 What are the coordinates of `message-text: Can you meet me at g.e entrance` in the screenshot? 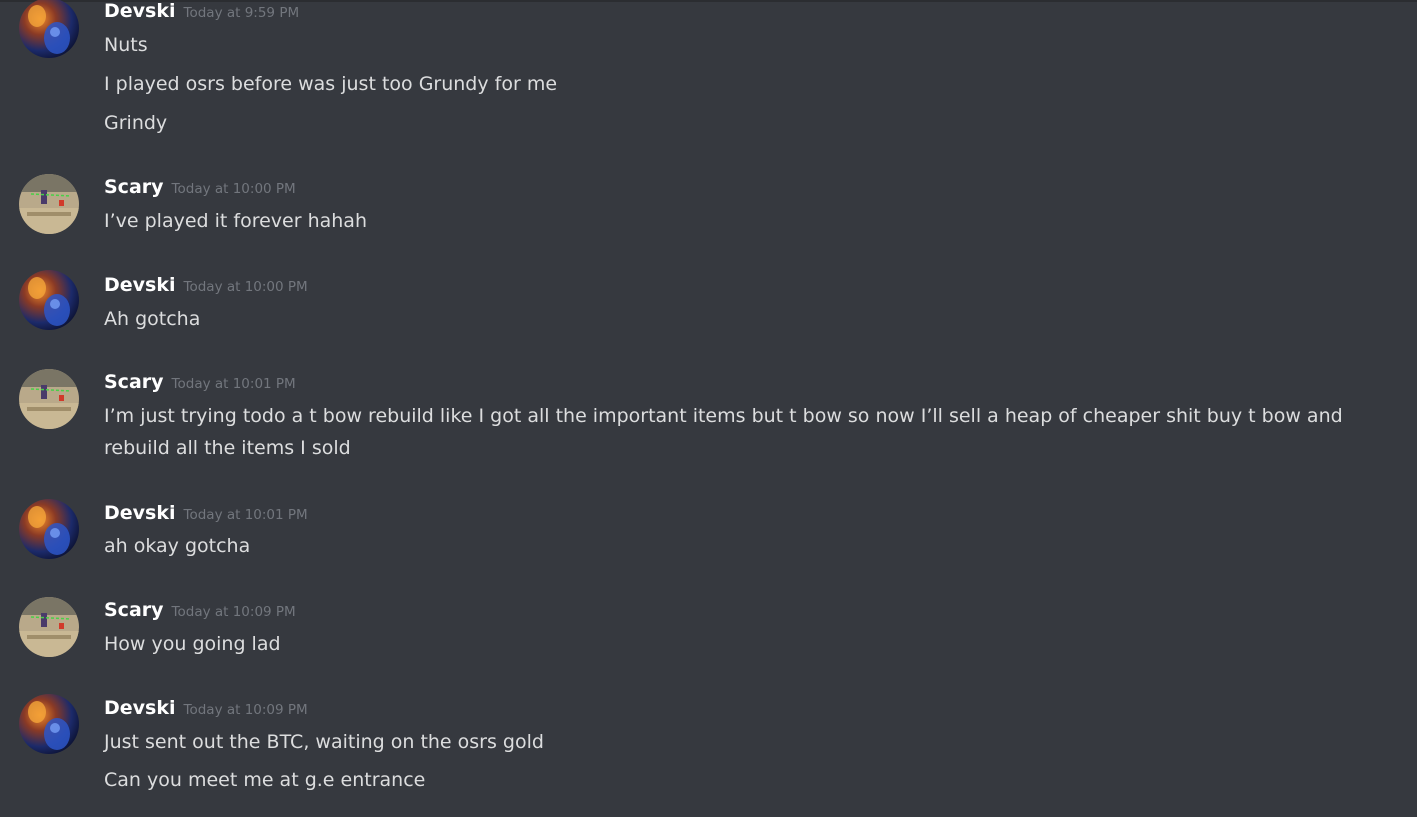 It's located at (265, 780).